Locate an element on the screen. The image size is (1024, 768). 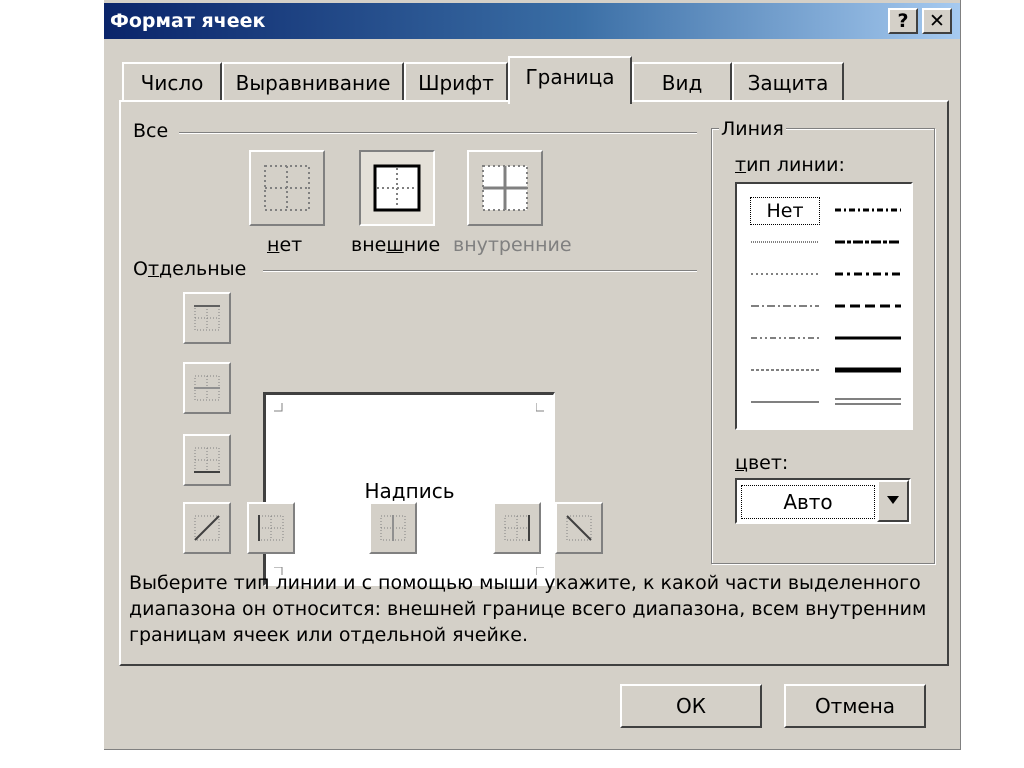
diagonal-up-icon is located at coordinates (207, 528).